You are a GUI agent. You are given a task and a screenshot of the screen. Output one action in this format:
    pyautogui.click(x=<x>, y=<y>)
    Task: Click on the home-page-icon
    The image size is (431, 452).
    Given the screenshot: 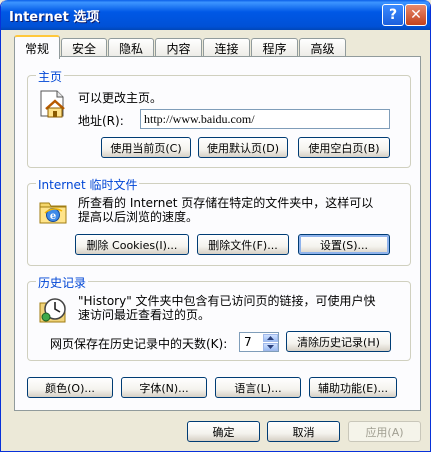 What is the action you would take?
    pyautogui.click(x=53, y=103)
    